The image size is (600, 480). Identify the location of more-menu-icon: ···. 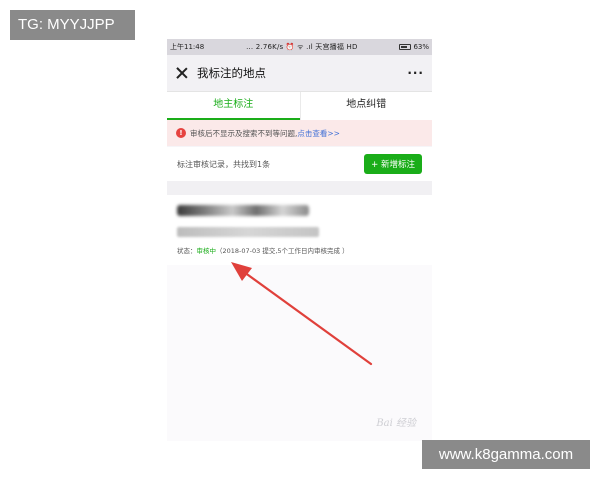
(415, 73).